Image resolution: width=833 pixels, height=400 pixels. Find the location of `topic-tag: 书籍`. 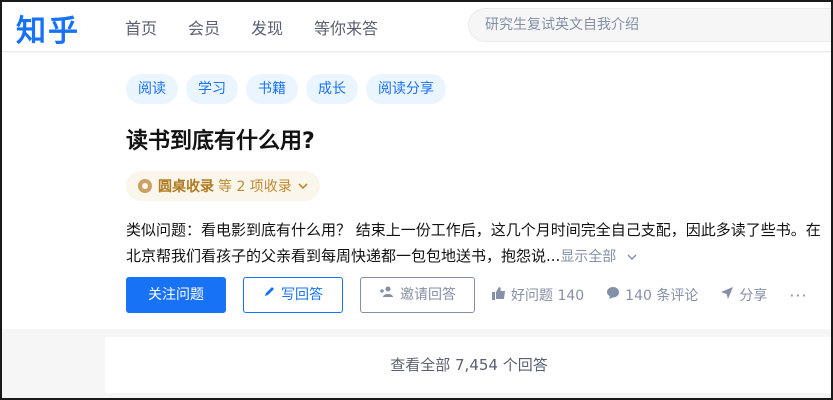

topic-tag: 书籍 is located at coordinates (272, 89).